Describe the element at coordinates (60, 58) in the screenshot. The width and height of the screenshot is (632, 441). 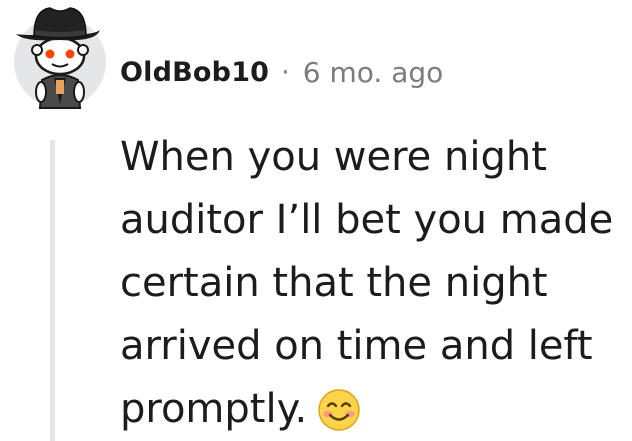
I see `snoo-cowboy-hat-avatar-icon` at that location.